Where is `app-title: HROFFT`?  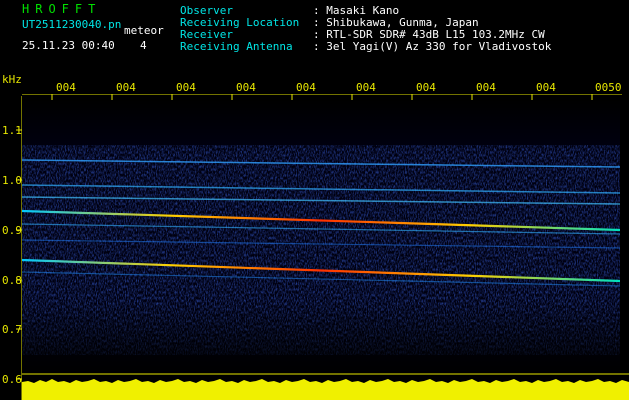
app-title: HROFFT is located at coordinates (62, 9).